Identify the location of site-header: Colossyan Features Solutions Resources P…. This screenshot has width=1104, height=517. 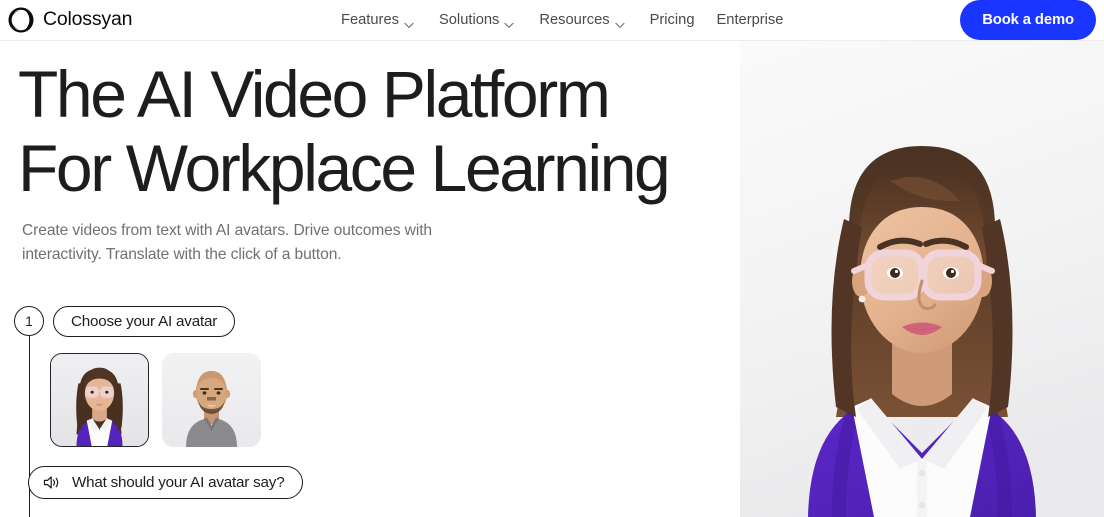
(552, 20).